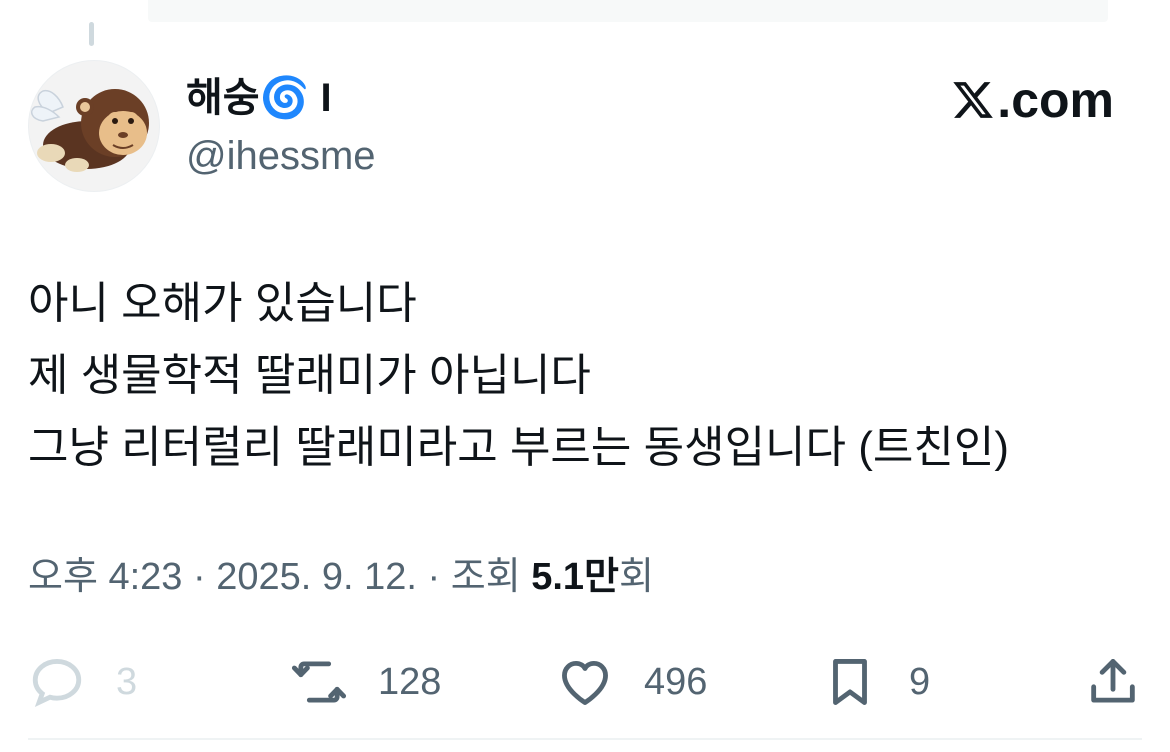 This screenshot has height=752, width=1170. Describe the element at coordinates (636, 577) in the screenshot. I see `views-suffix: 회` at that location.